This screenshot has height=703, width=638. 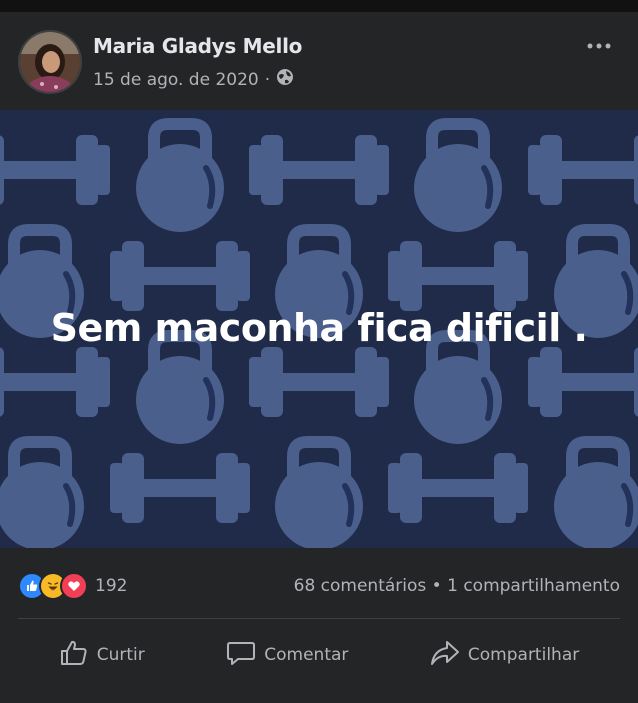 What do you see at coordinates (111, 586) in the screenshot?
I see `reaction-count: 192` at bounding box center [111, 586].